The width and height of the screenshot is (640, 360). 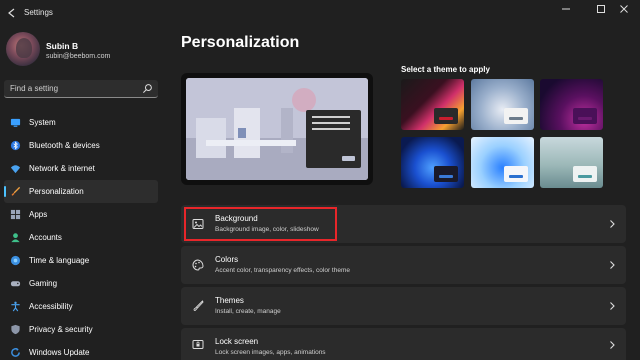 I want to click on theme-tile-windows-dark, so click(x=432, y=162).